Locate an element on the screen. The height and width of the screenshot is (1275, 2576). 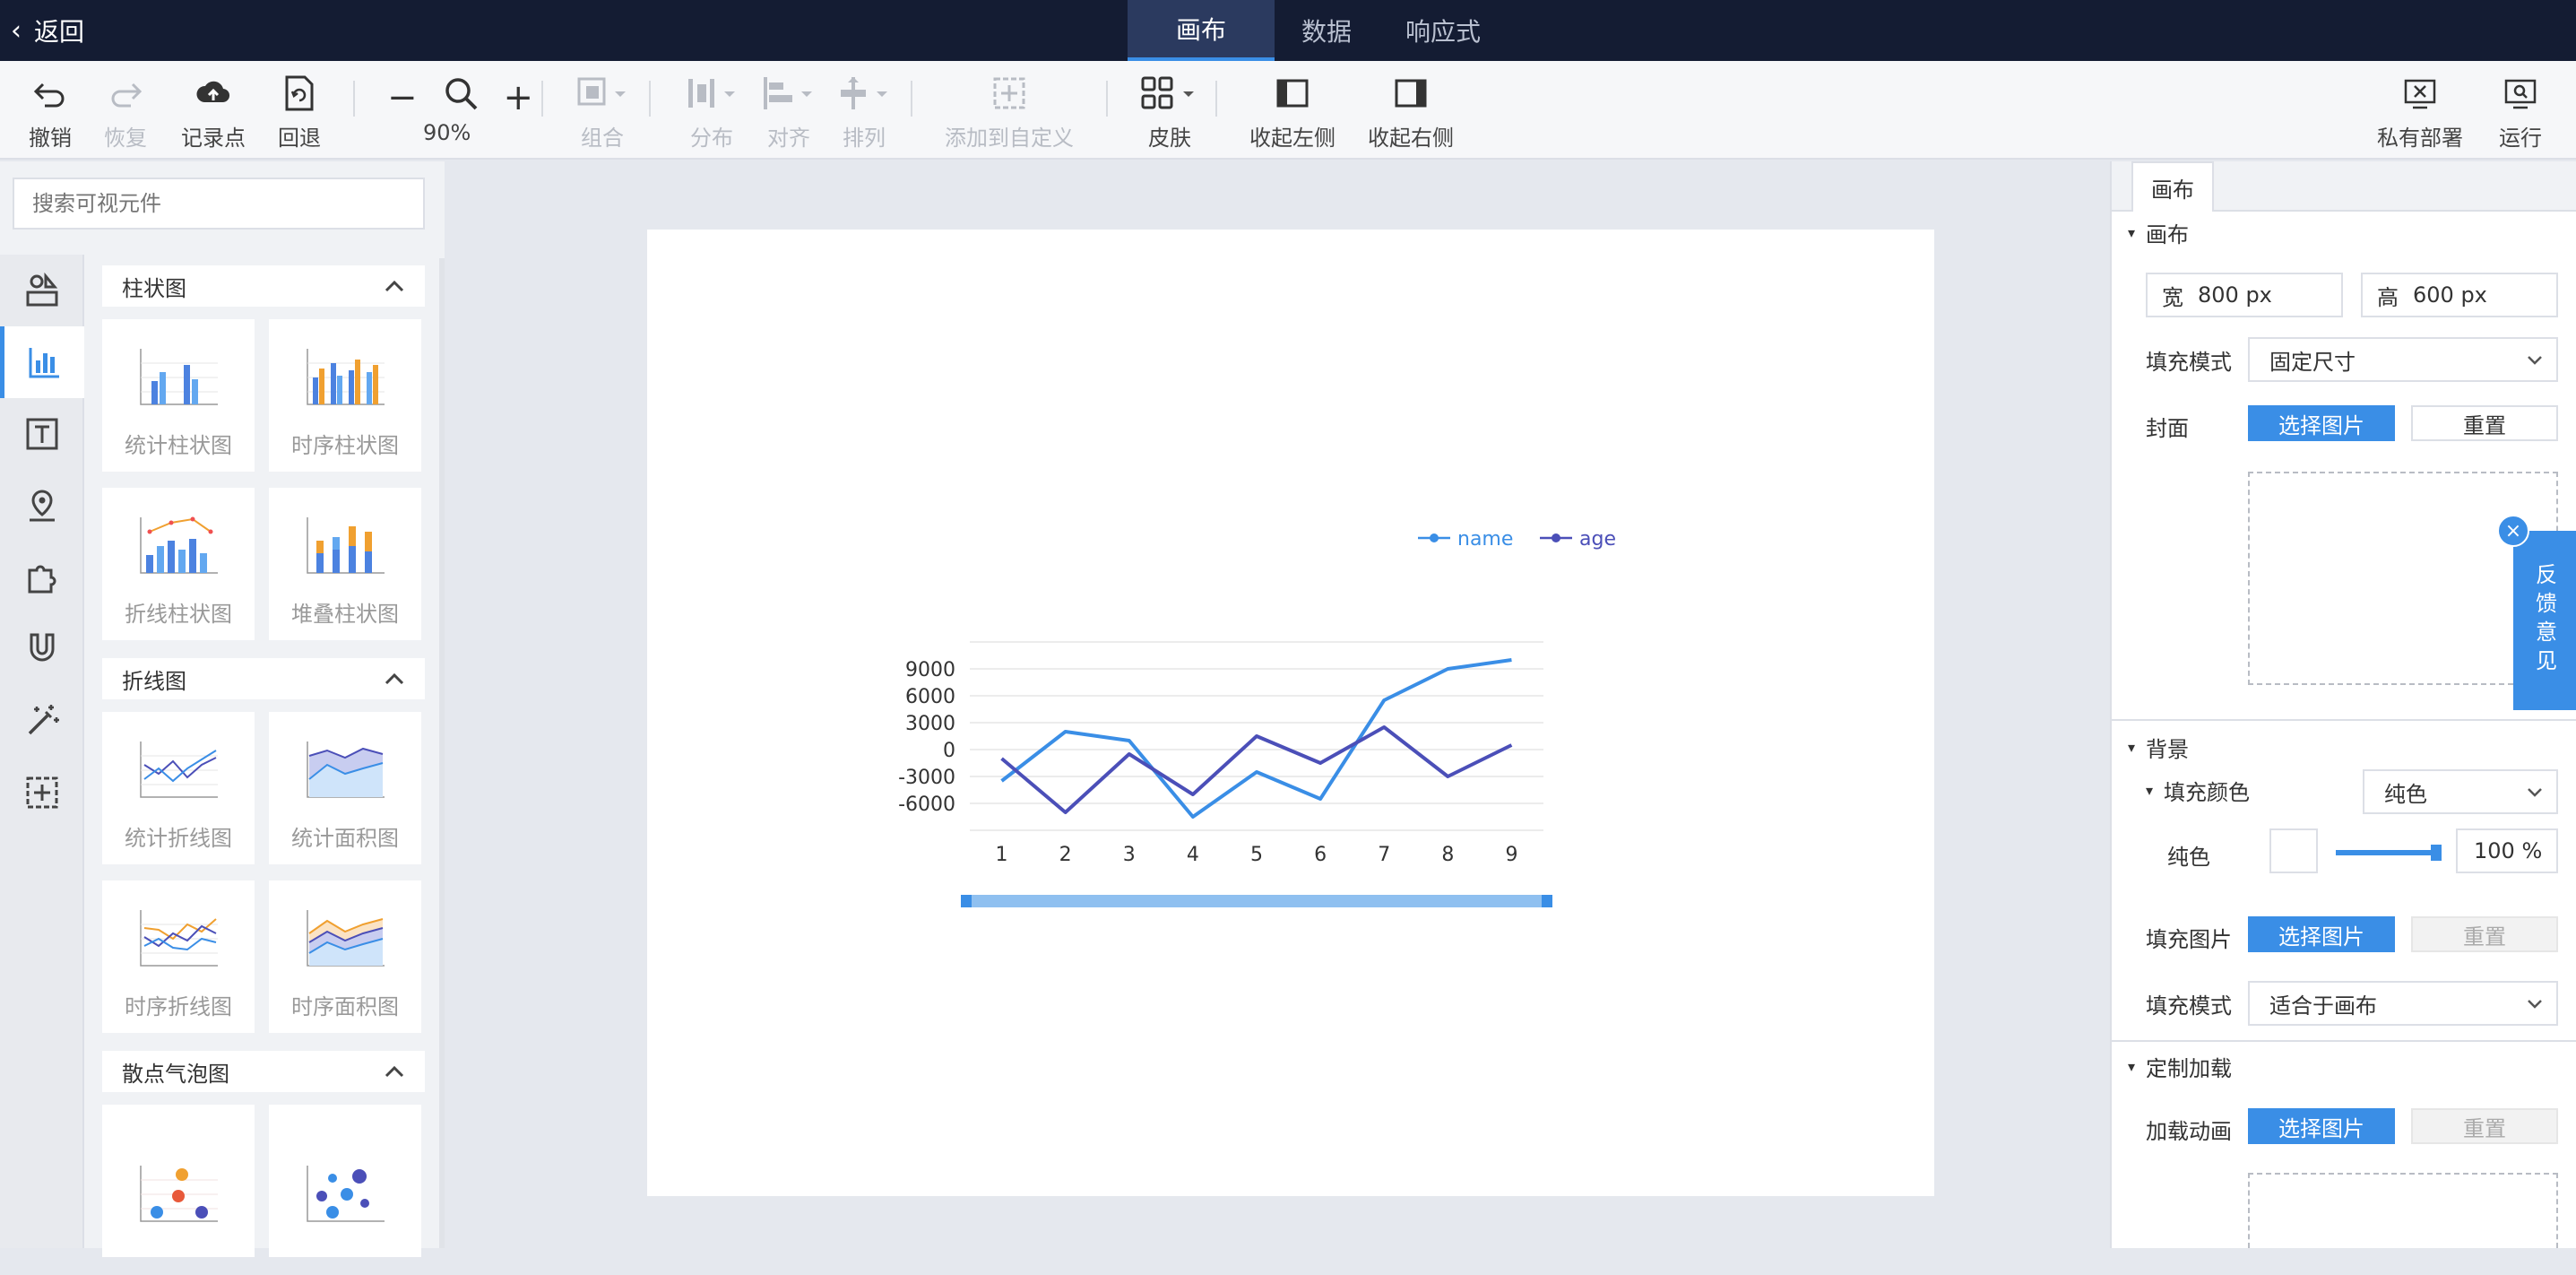
arrange-button: 排列 is located at coordinates (864, 112).